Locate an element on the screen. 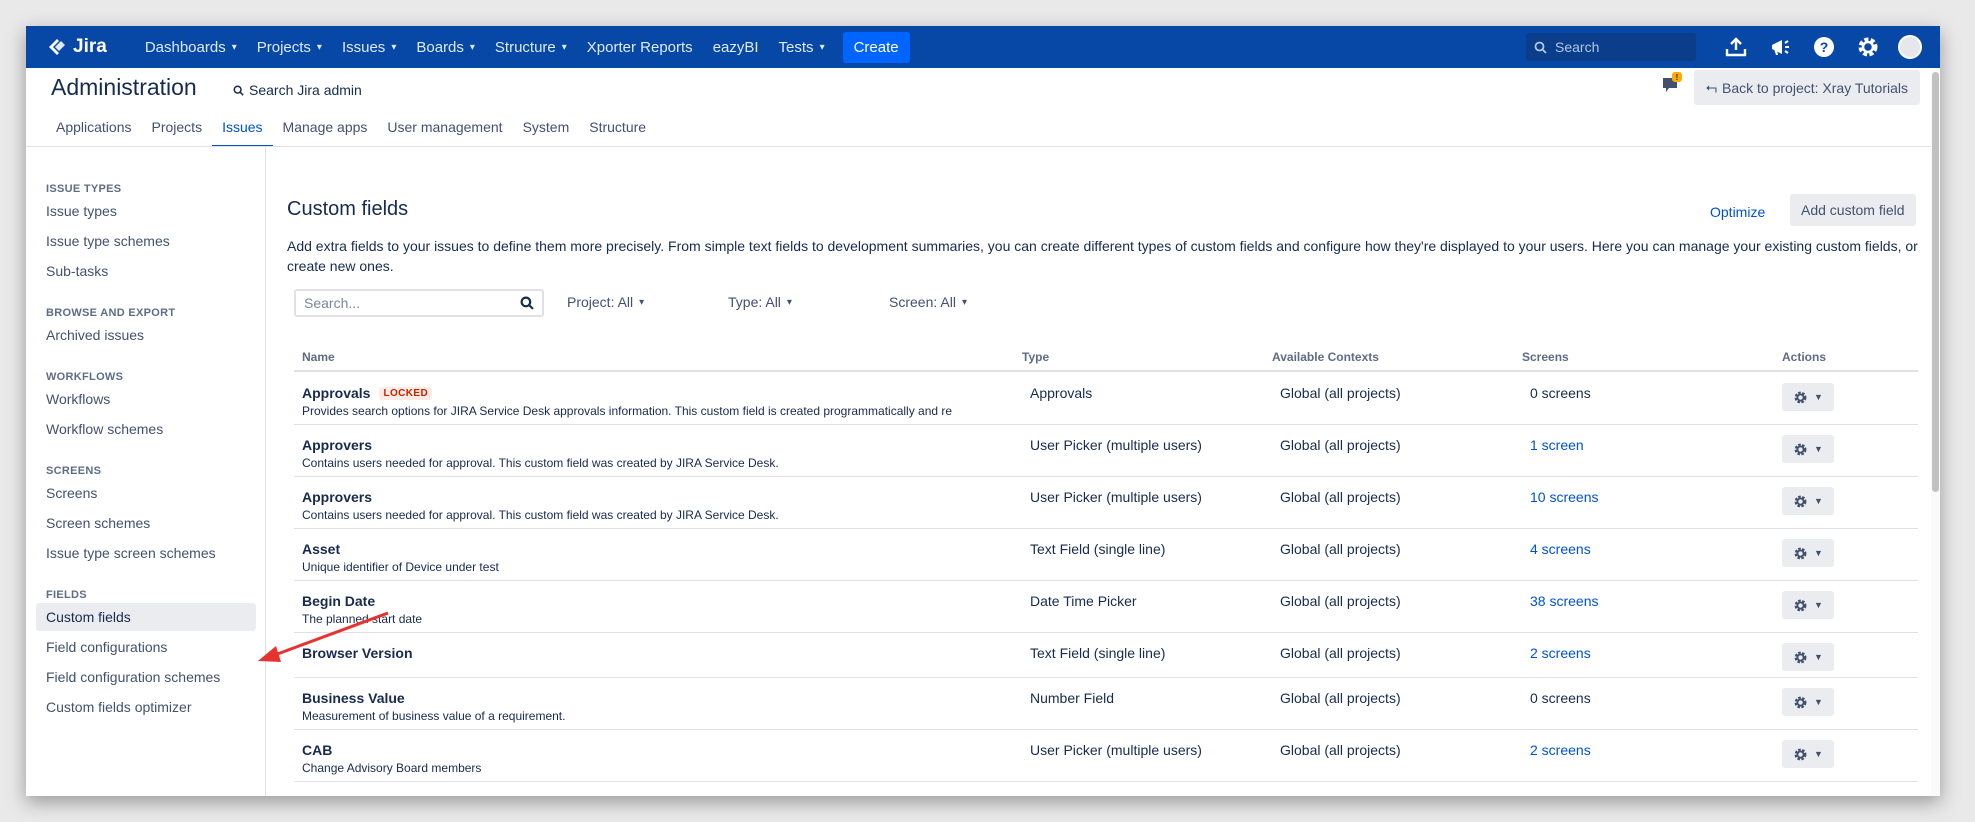  gear-icon is located at coordinates (1868, 47).